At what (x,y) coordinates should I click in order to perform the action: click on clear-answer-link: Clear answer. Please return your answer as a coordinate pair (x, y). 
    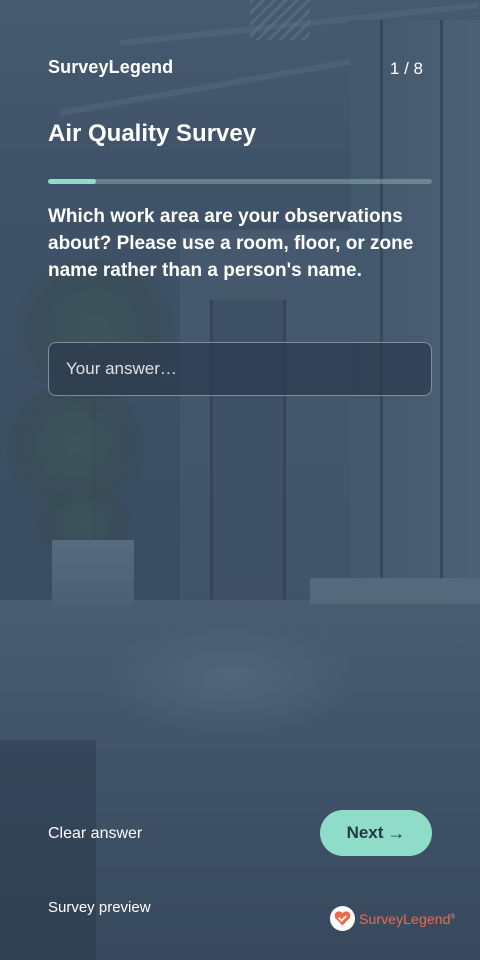
    Looking at the image, I should click on (95, 834).